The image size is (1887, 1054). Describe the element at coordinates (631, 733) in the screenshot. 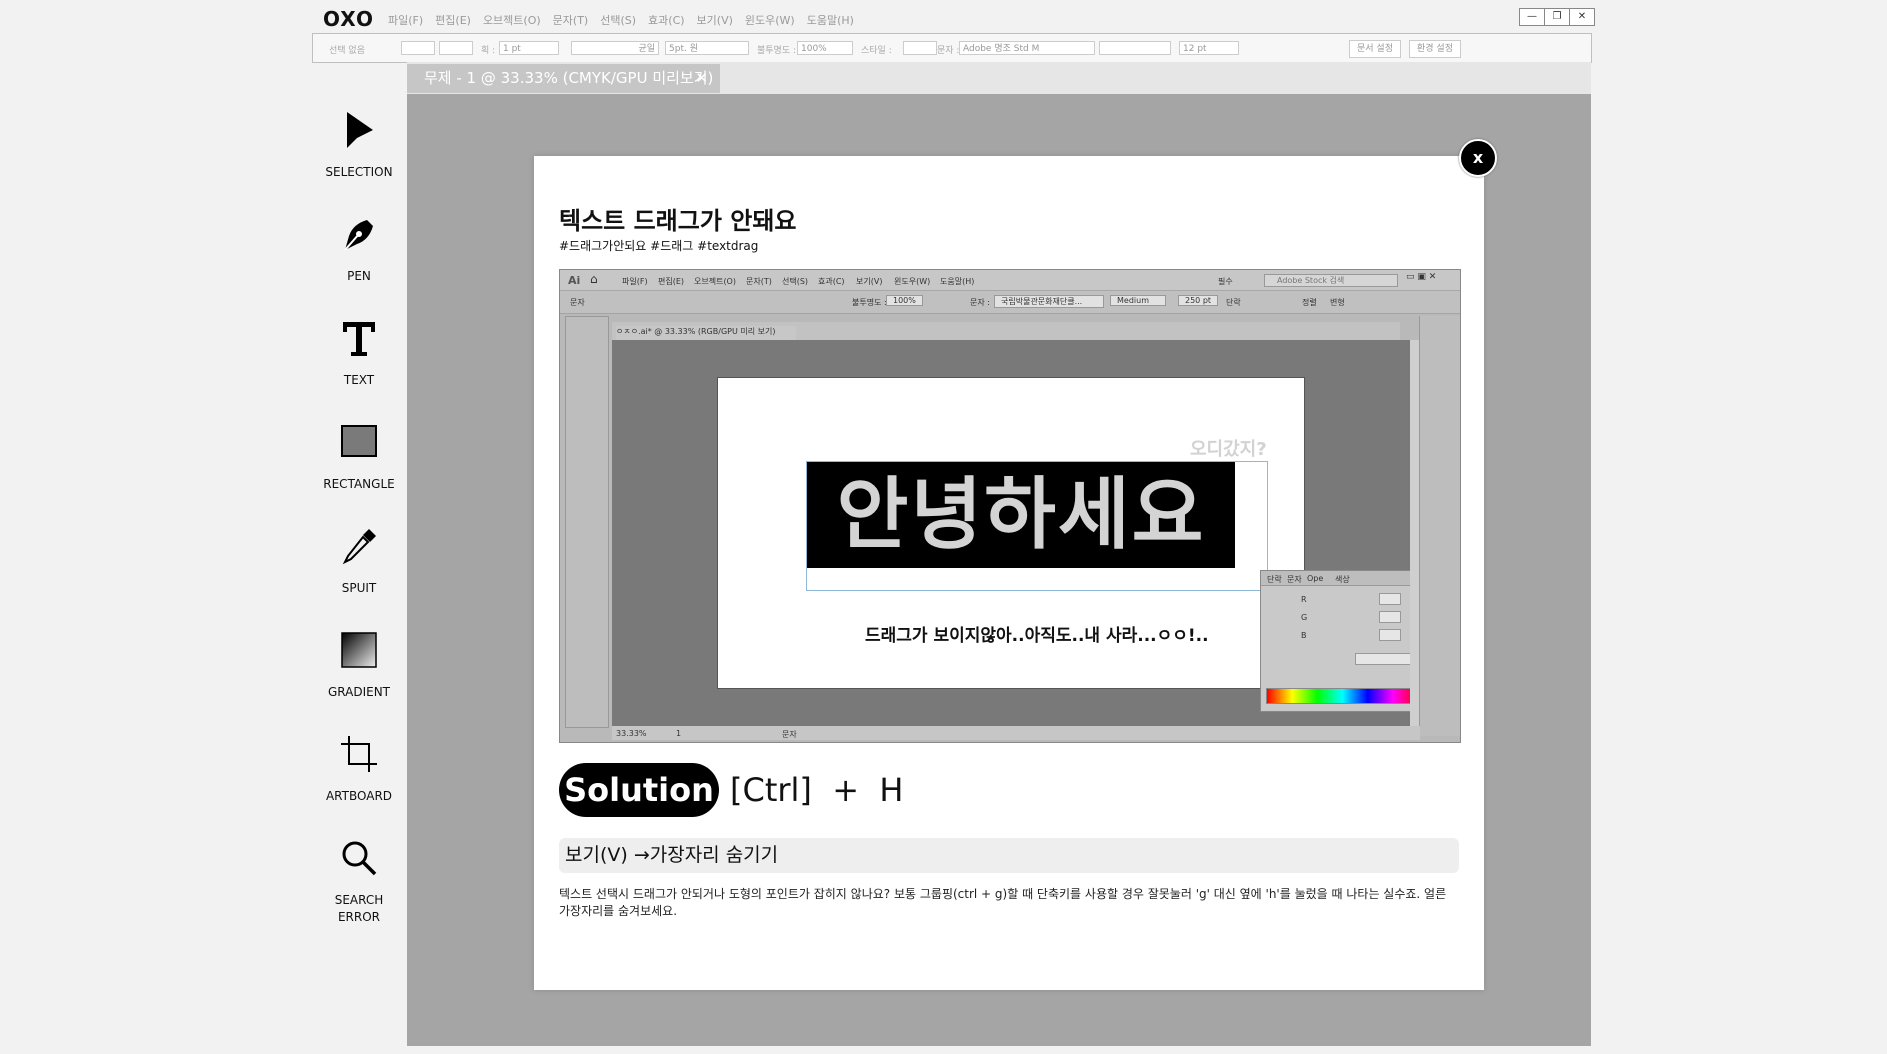

I see `shot-zoom: 33.33%` at that location.